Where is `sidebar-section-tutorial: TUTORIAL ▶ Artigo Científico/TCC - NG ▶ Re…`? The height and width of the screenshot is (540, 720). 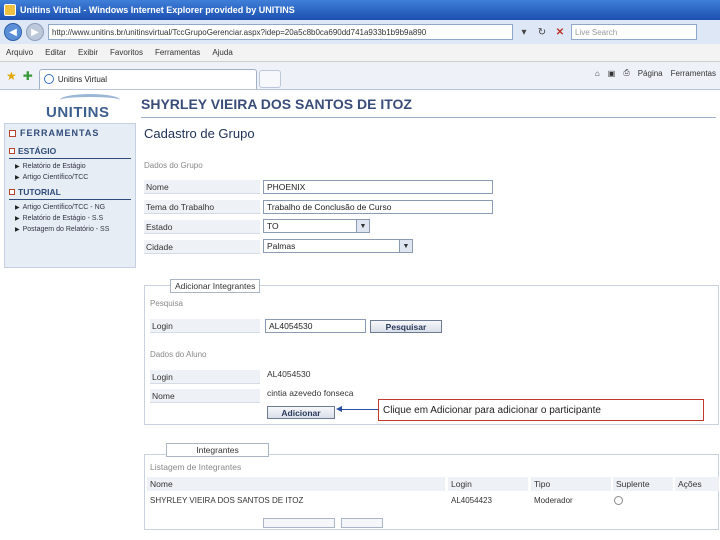 sidebar-section-tutorial: TUTORIAL ▶ Artigo Científico/TCC - NG ▶ Re… is located at coordinates (70, 210).